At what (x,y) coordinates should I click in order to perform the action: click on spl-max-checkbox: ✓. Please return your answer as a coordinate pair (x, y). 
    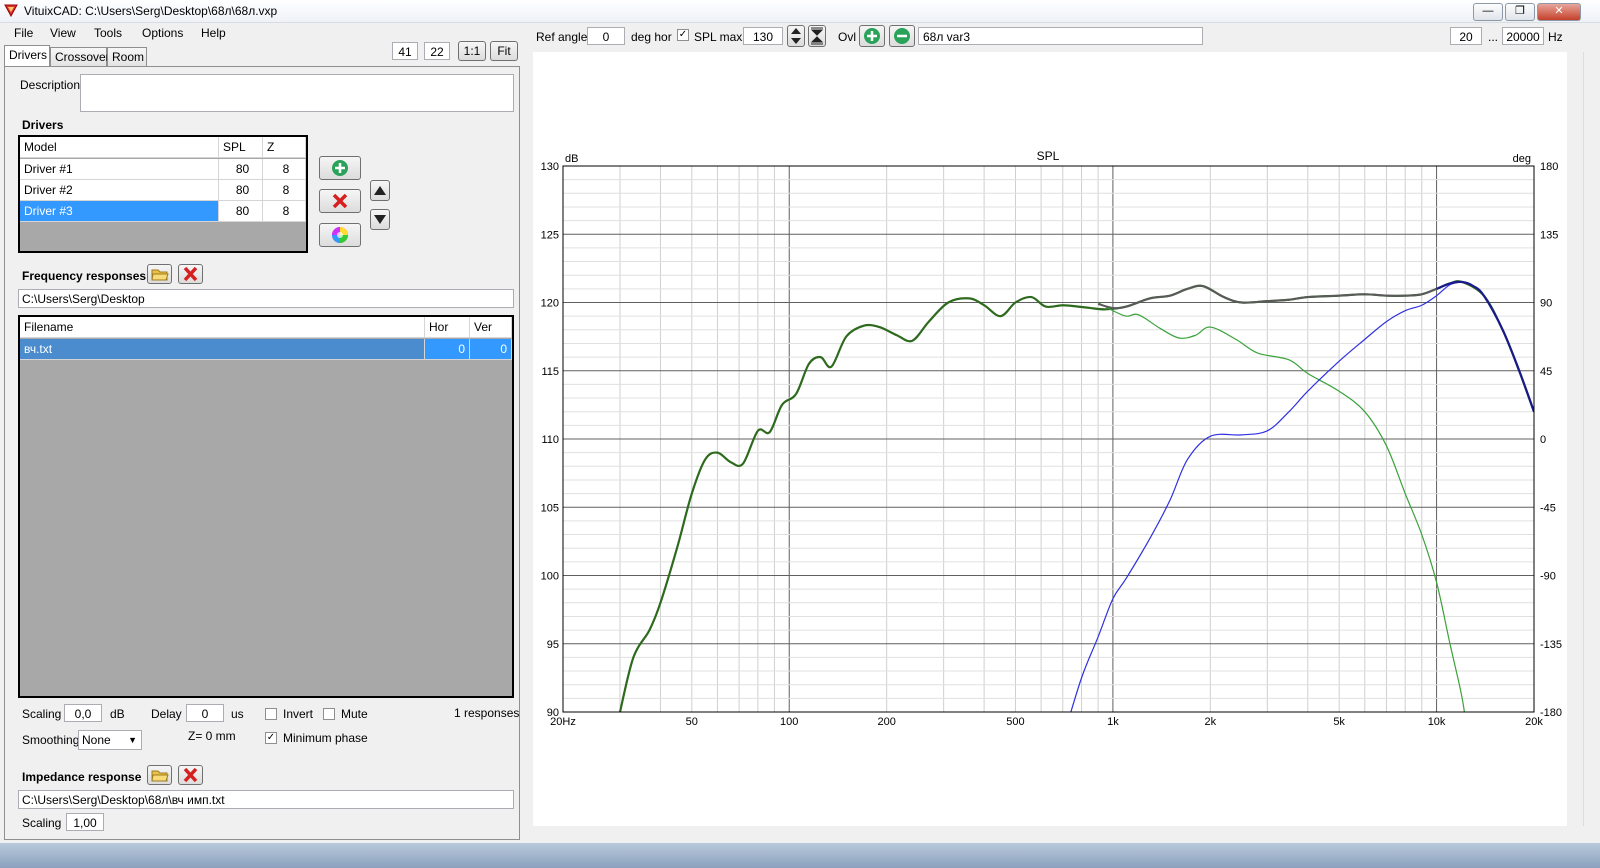
    Looking at the image, I should click on (683, 35).